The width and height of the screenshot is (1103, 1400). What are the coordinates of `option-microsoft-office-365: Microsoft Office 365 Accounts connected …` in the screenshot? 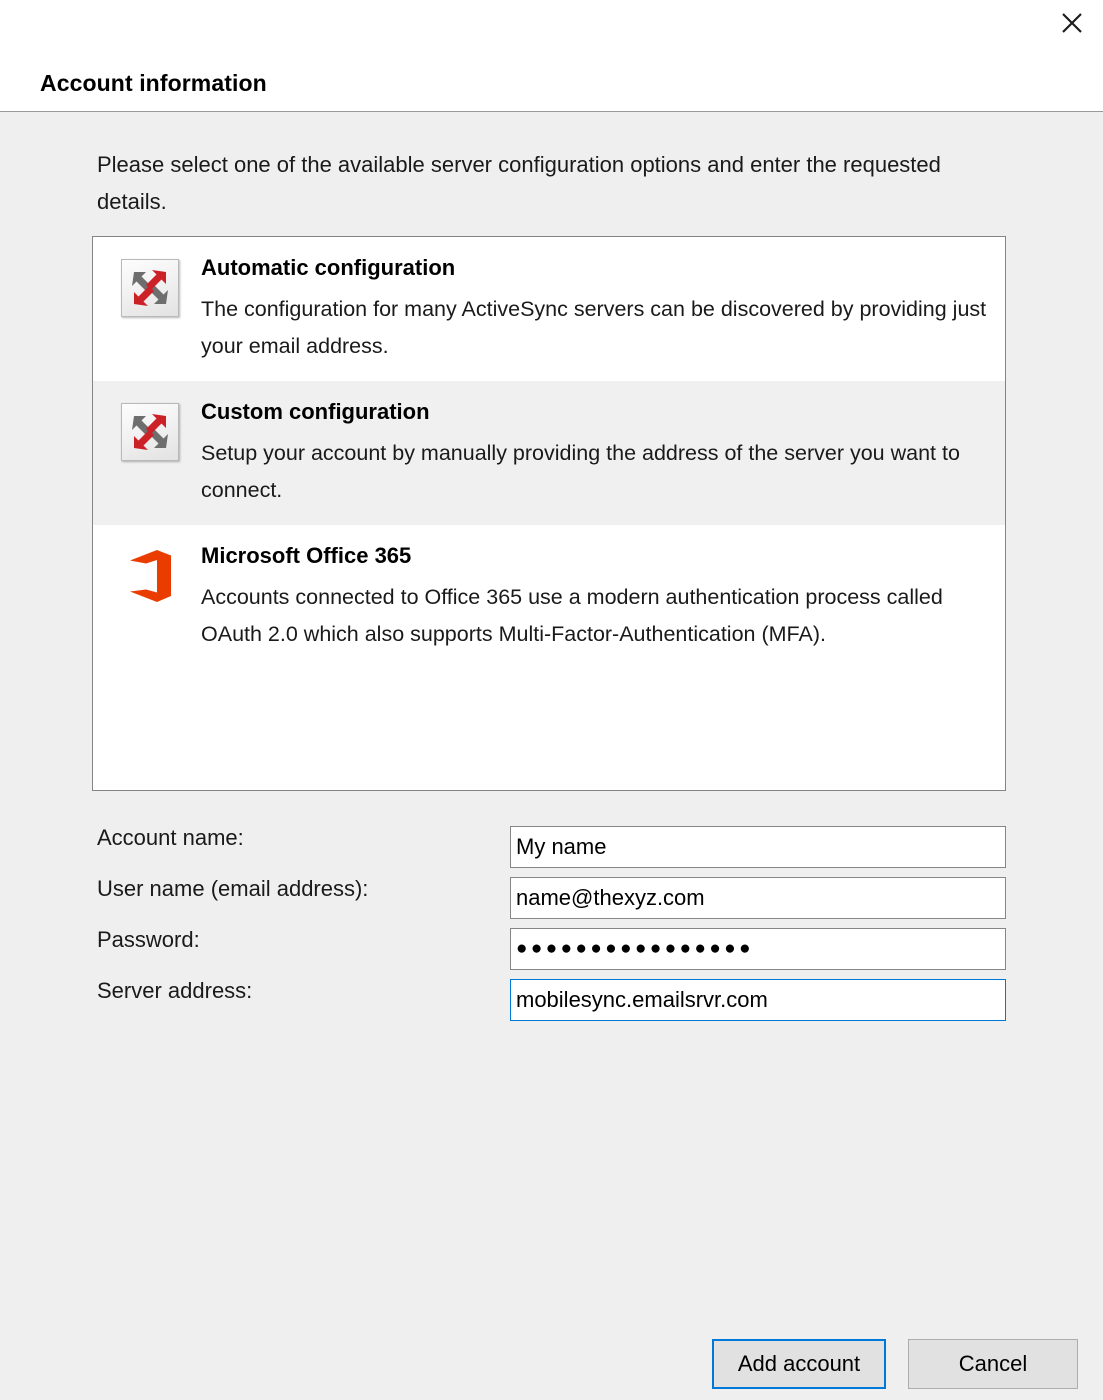 It's located at (549, 597).